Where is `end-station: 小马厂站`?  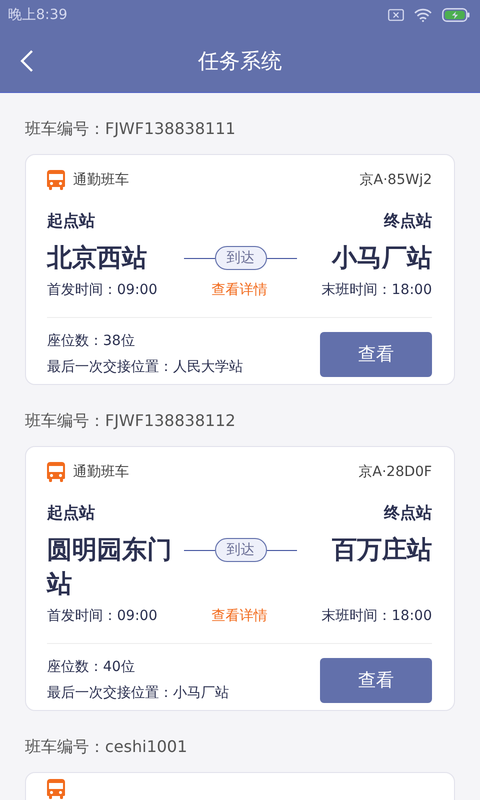 end-station: 小马厂站 is located at coordinates (381, 258).